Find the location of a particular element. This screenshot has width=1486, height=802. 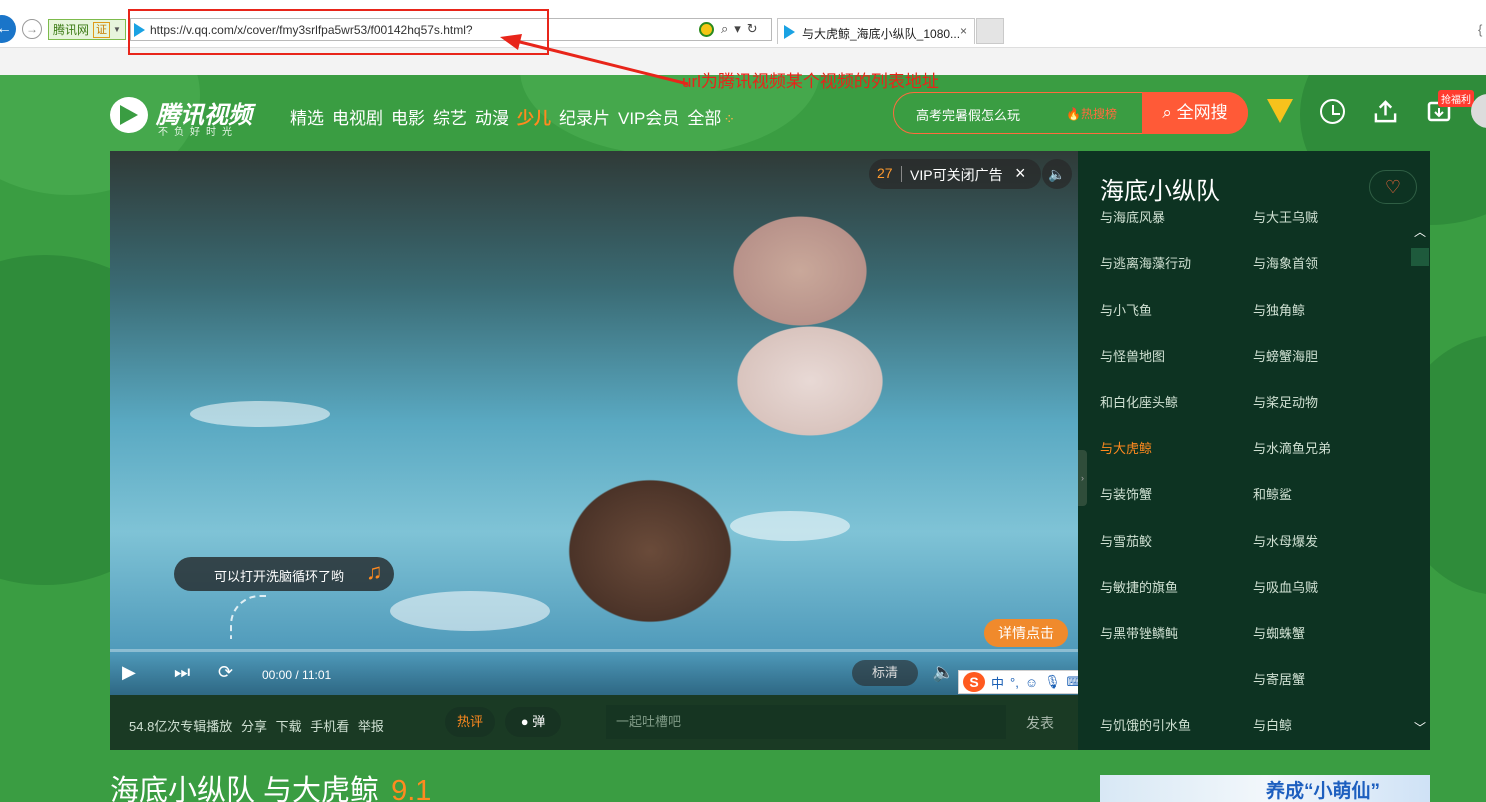

search-button-label: 全网搜 is located at coordinates (1202, 112).